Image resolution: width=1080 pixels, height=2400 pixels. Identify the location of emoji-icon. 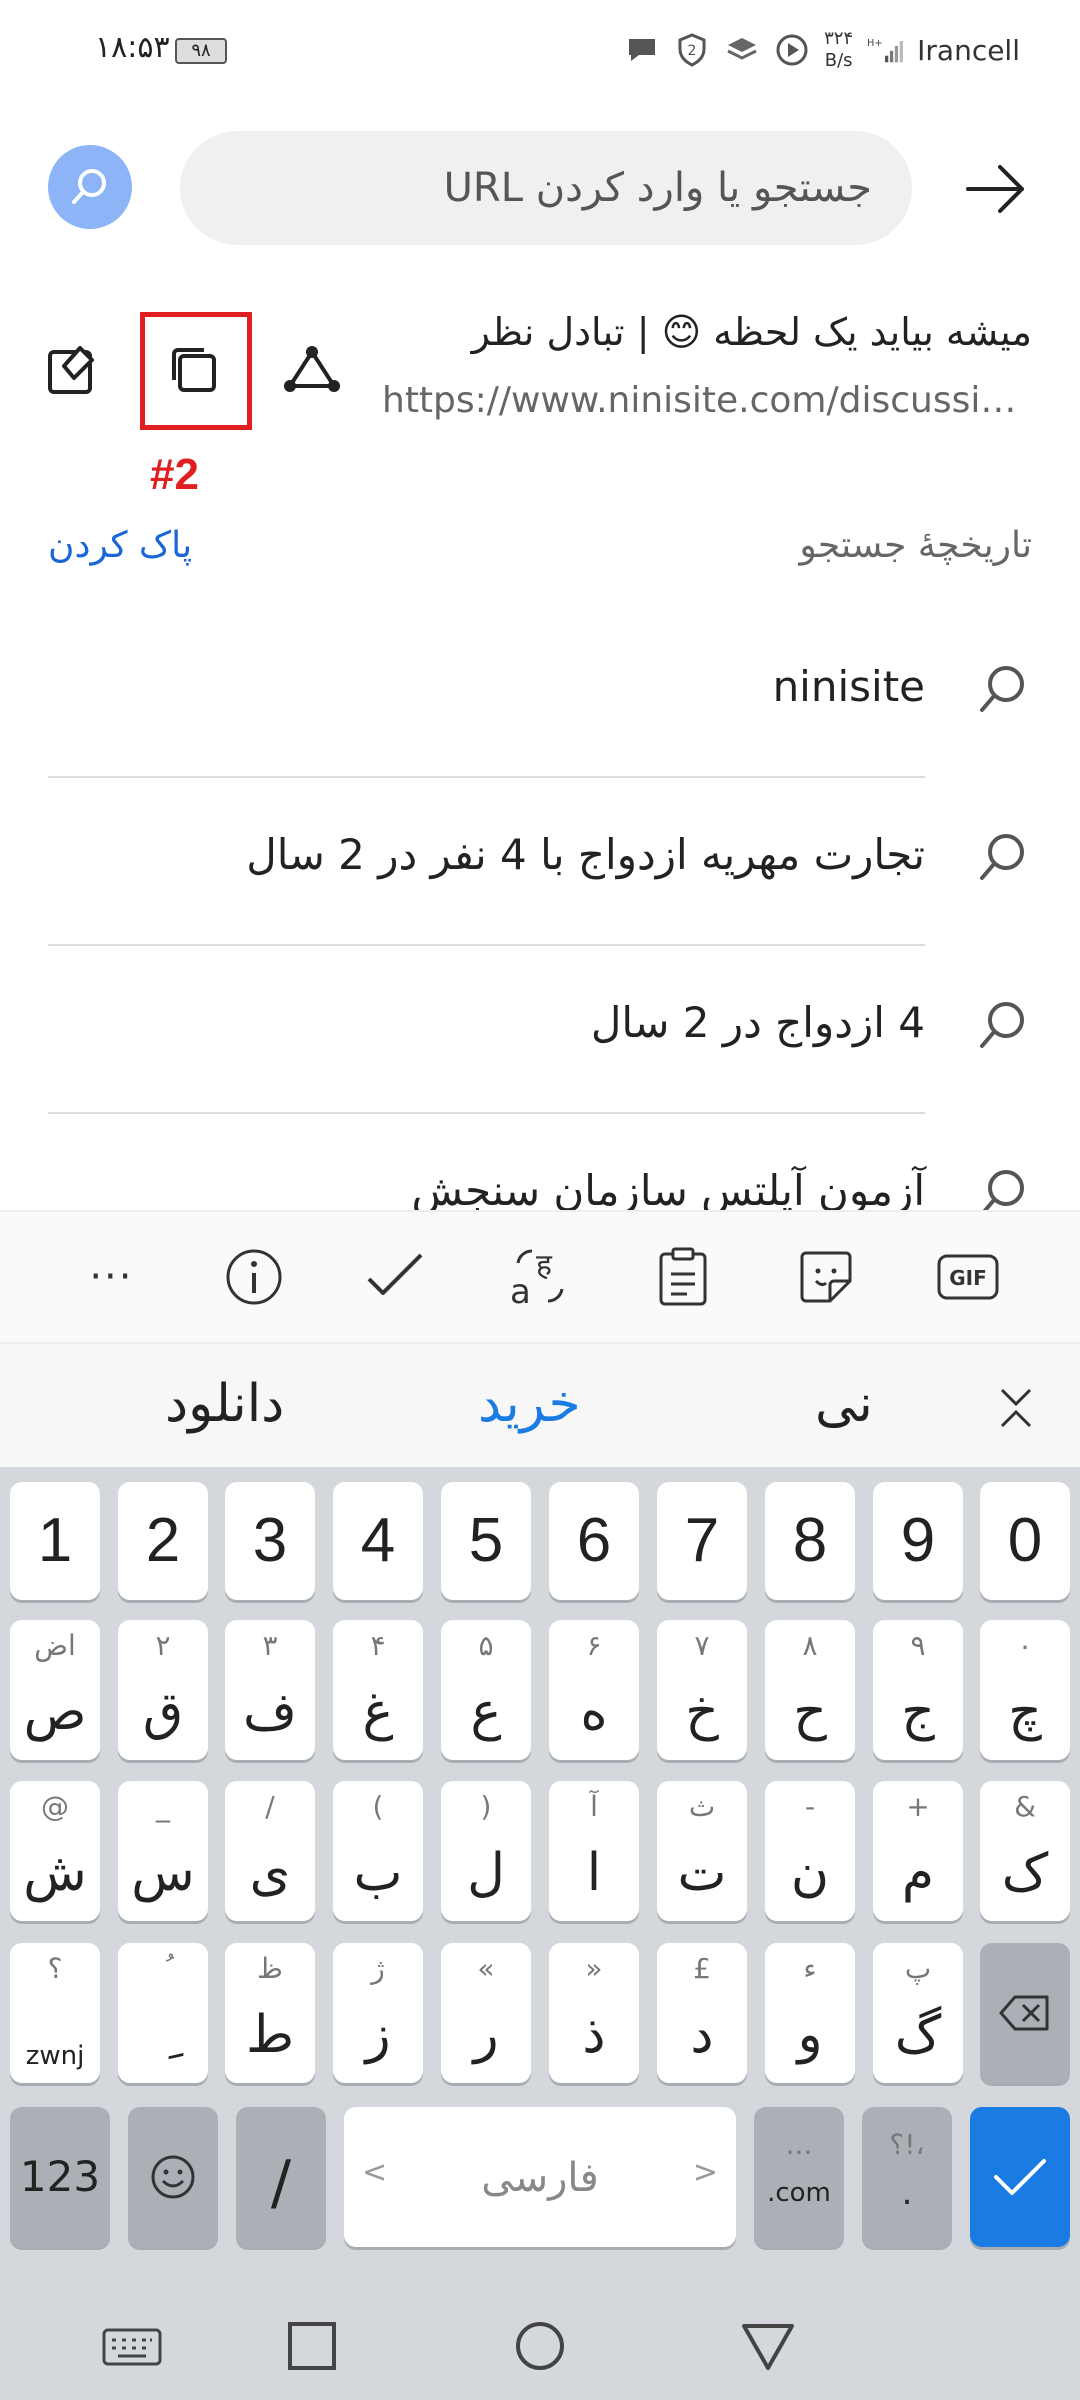
(173, 2177).